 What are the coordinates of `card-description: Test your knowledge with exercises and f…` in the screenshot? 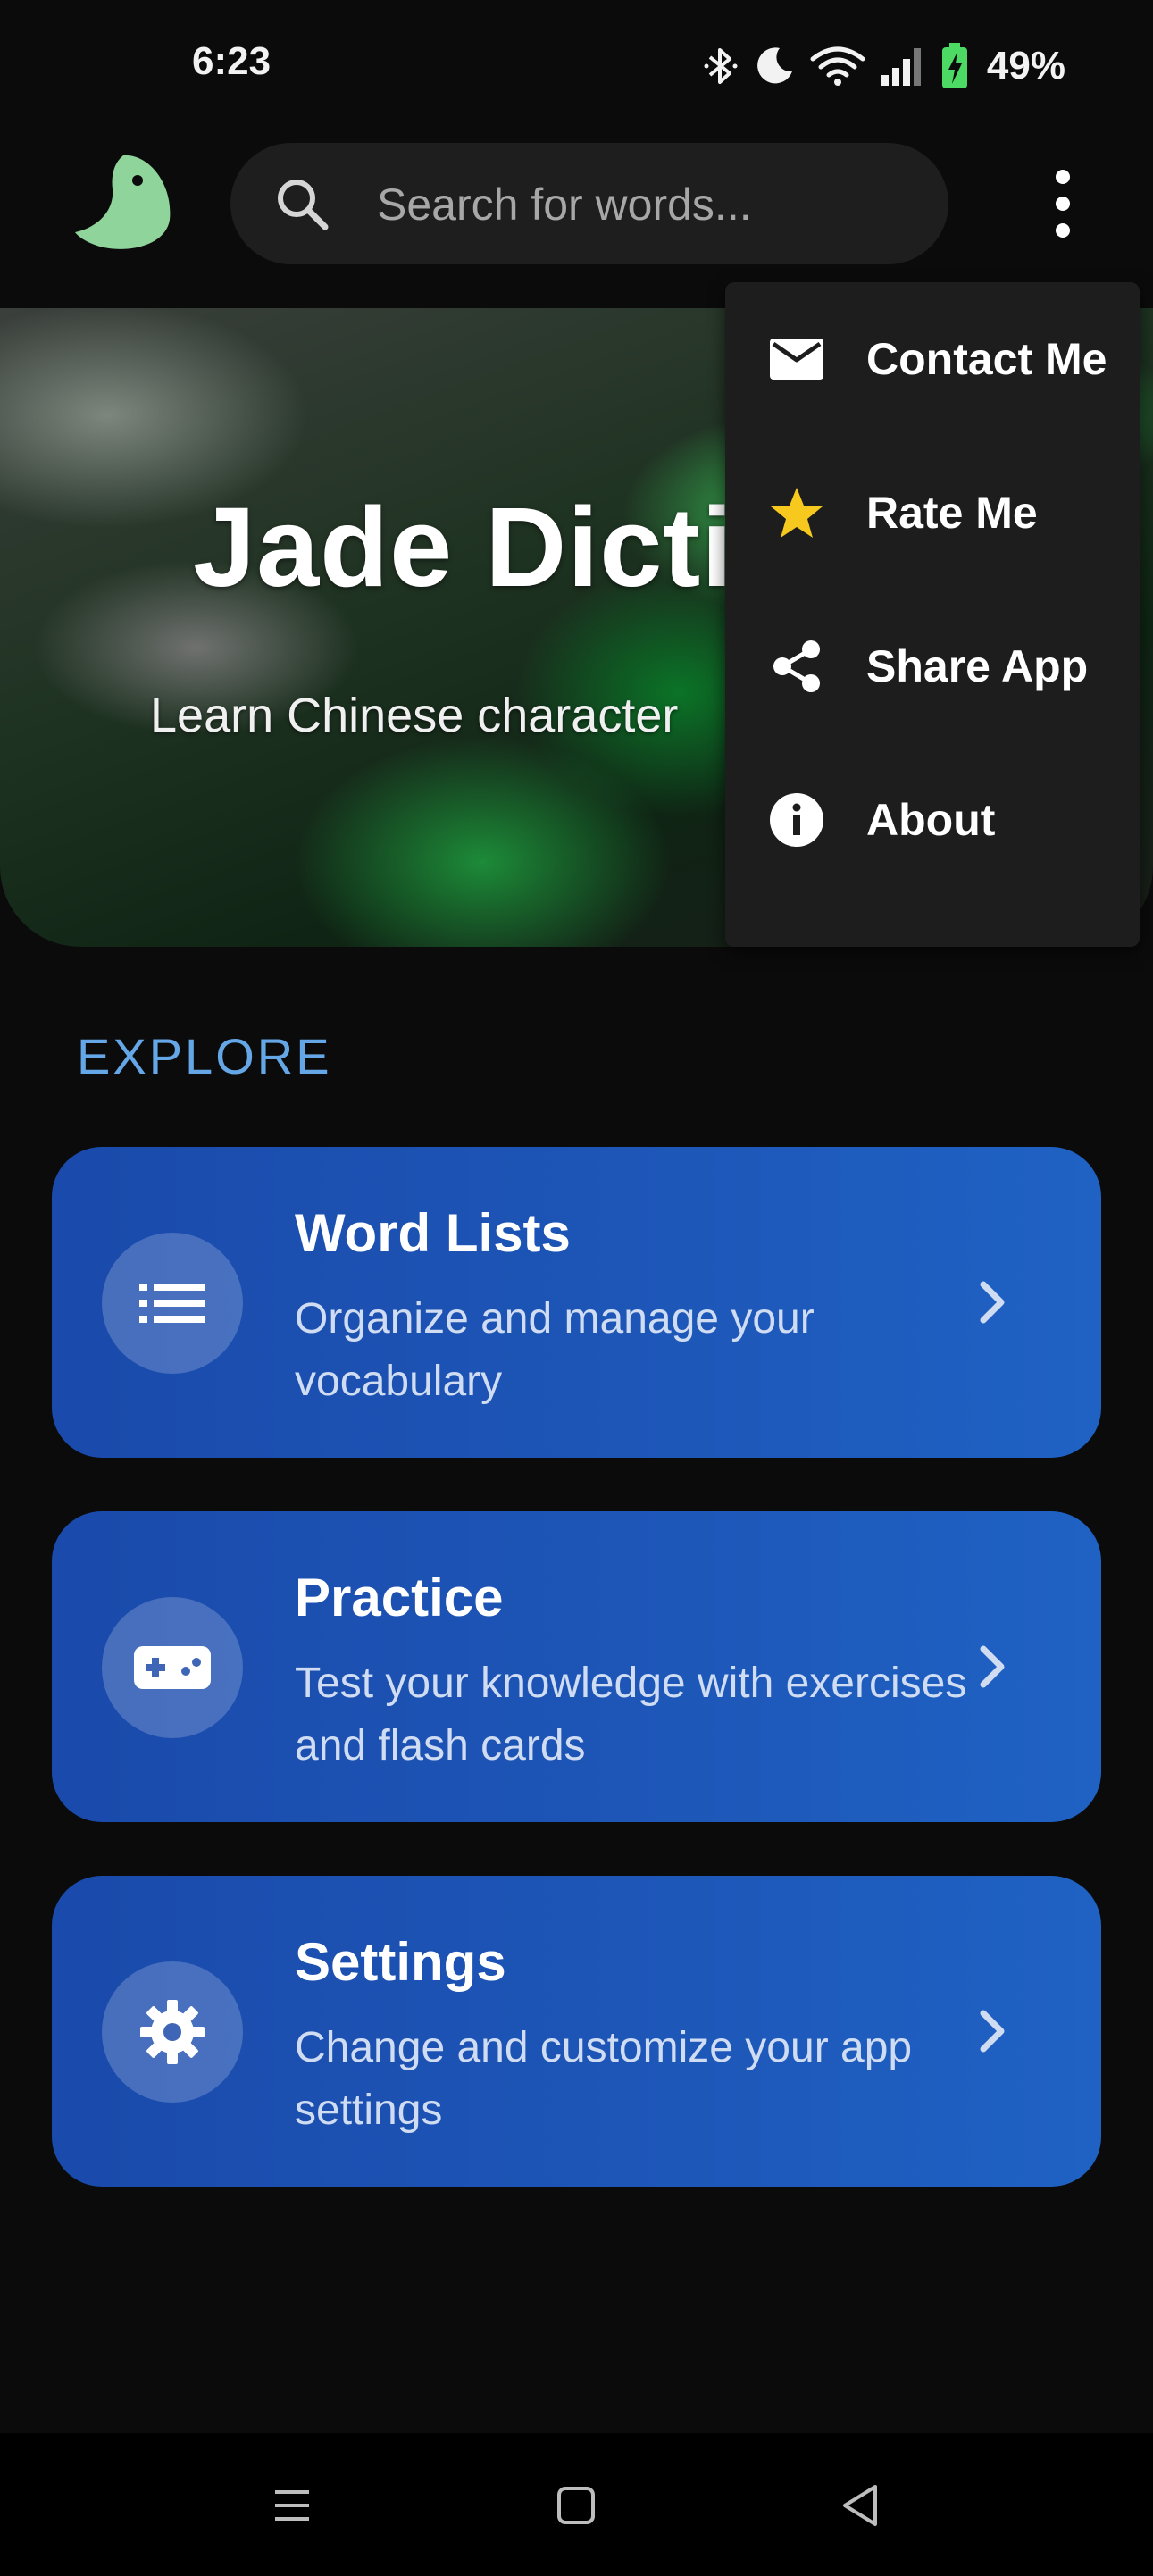 It's located at (631, 1715).